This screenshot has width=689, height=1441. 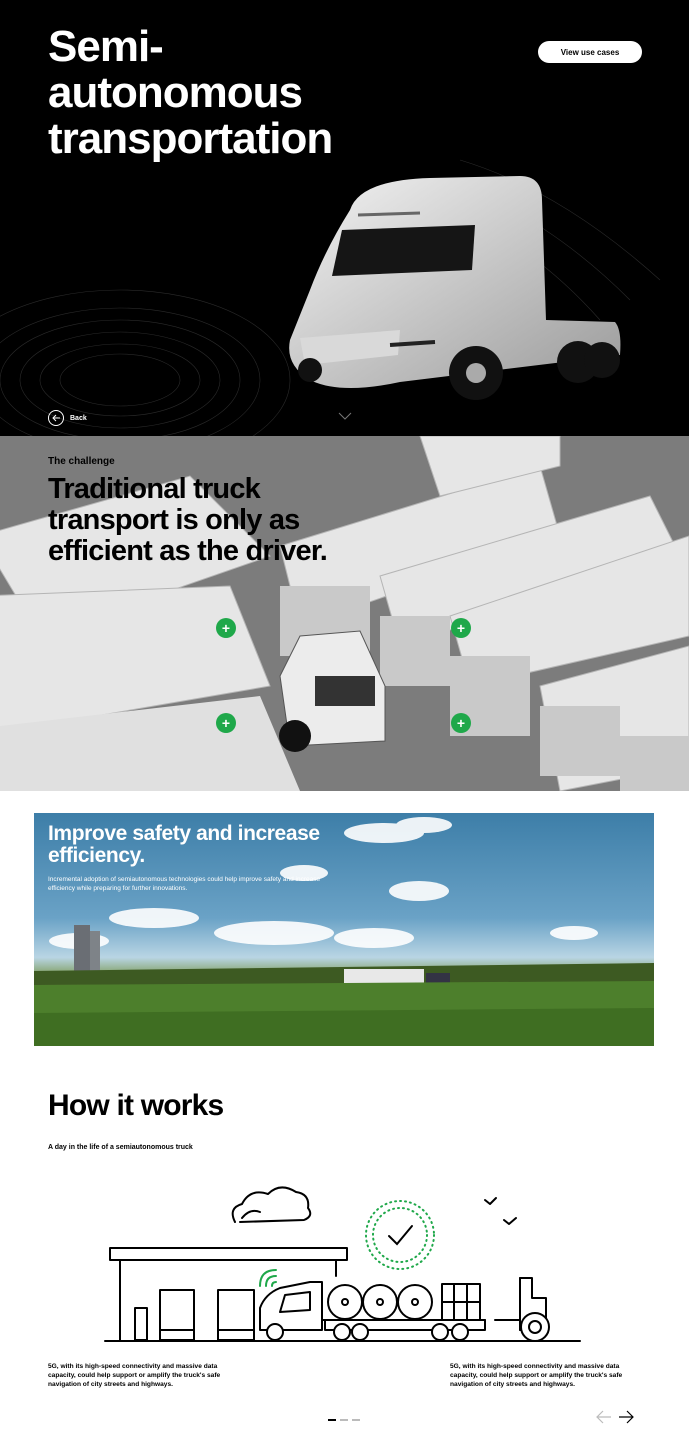 I want to click on page-title: Semi- autonomous transportation, so click(x=190, y=92).